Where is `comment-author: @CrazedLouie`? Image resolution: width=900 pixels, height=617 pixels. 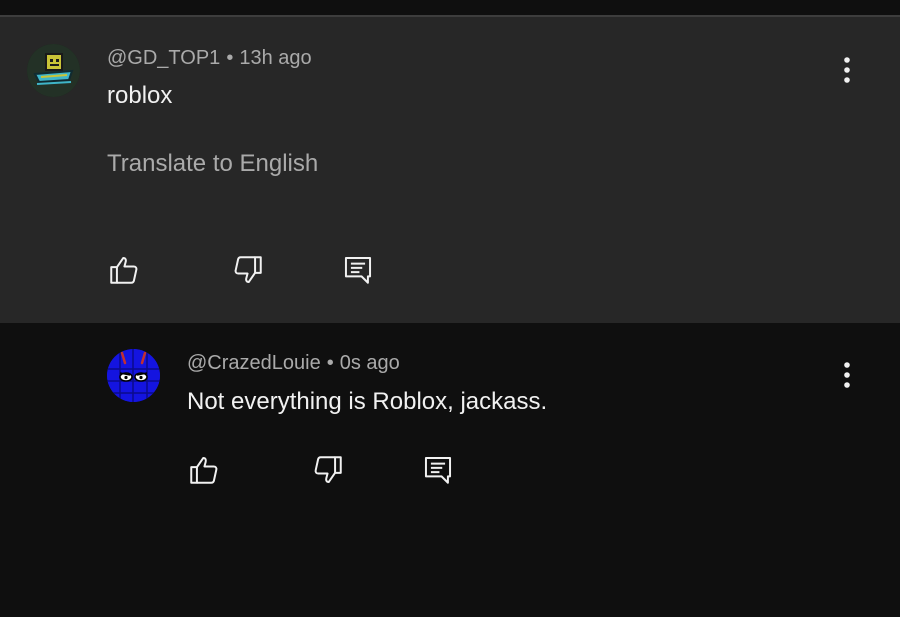 comment-author: @CrazedLouie is located at coordinates (254, 363).